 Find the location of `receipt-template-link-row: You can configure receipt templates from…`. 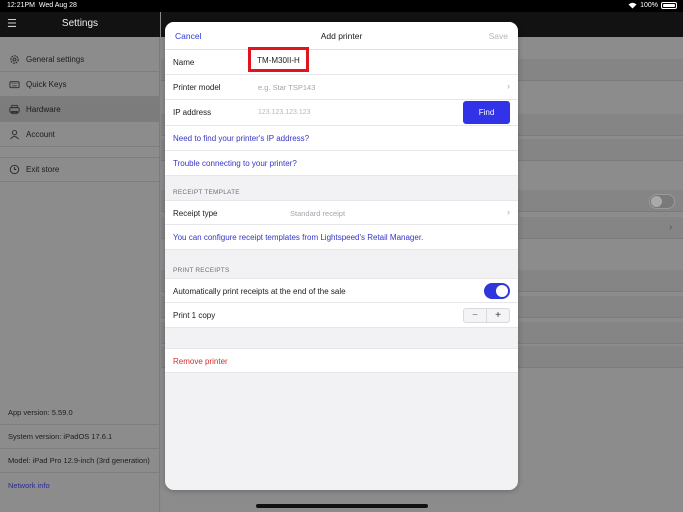

receipt-template-link-row: You can configure receipt templates from… is located at coordinates (341, 237).